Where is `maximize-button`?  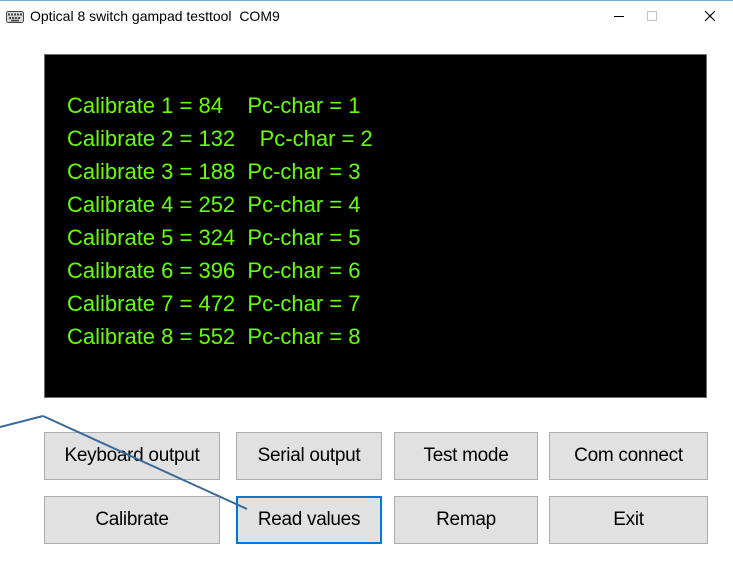
maximize-button is located at coordinates (652, 16).